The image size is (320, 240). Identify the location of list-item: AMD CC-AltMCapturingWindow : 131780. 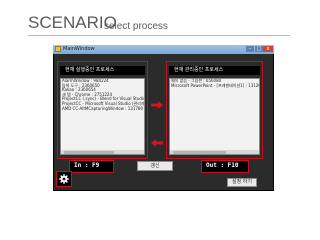
(102, 109).